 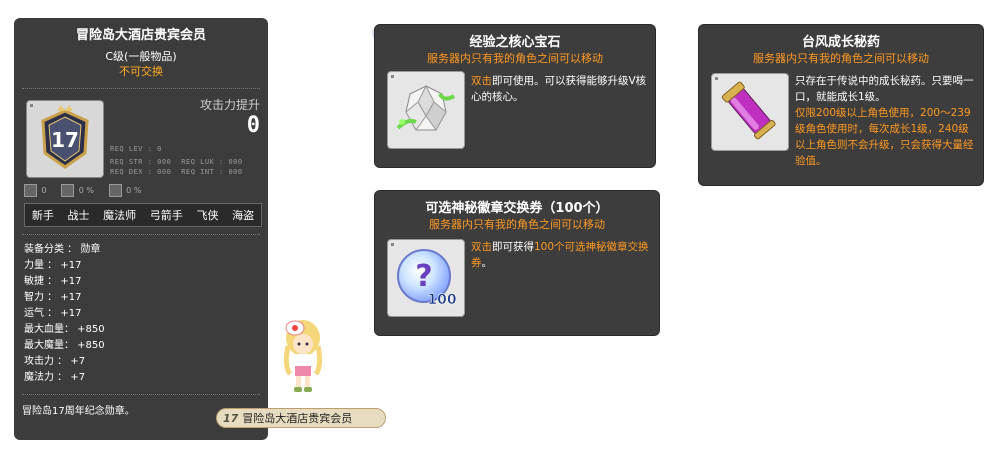 I want to click on job-list: 新手 战士 魔法师 弓箭手 飞侠 海盗, so click(x=143, y=215).